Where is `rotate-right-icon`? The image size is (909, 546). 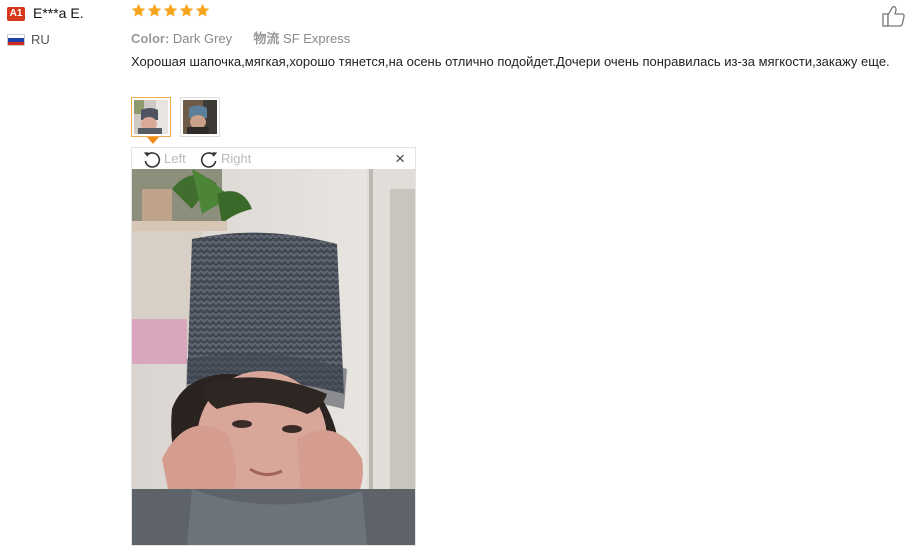 rotate-right-icon is located at coordinates (209, 159).